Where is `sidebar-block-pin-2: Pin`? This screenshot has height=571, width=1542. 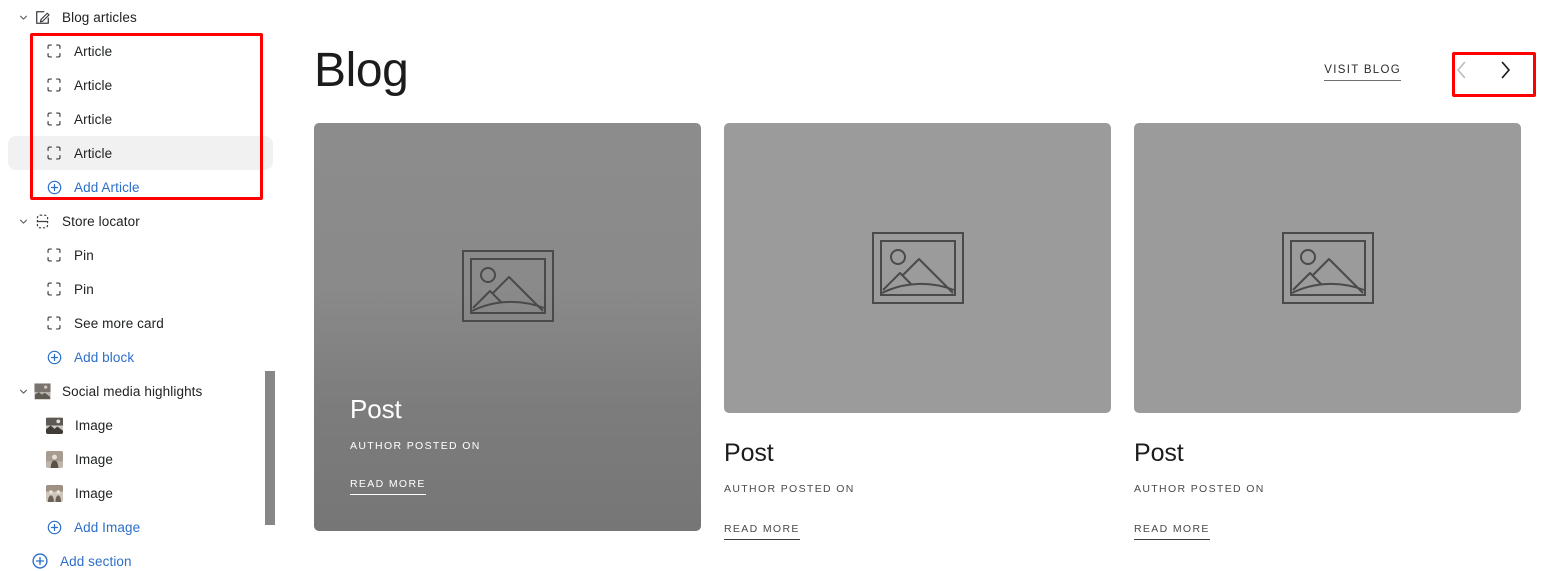 sidebar-block-pin-2: Pin is located at coordinates (140, 289).